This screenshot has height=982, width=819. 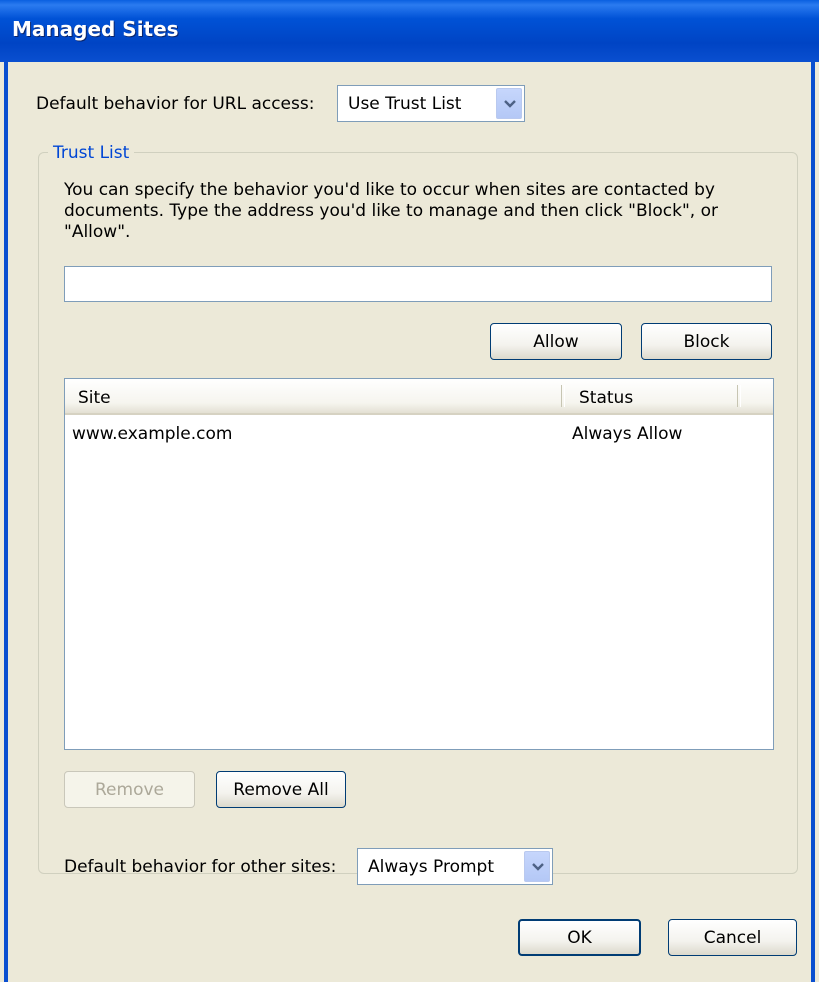 I want to click on cancel-button-label: Cancel, so click(x=732, y=937).